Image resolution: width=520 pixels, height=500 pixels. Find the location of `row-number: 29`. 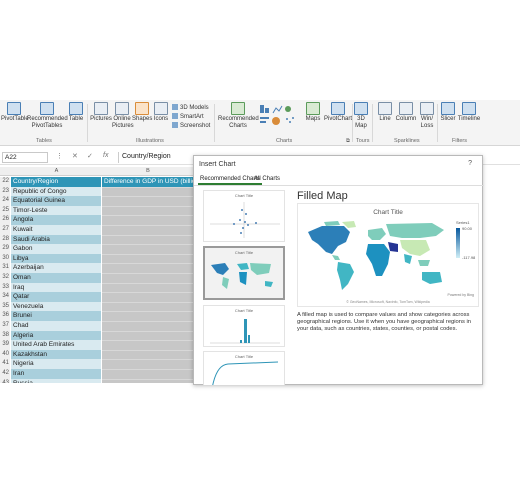

row-number: 29 is located at coordinates (5, 249).